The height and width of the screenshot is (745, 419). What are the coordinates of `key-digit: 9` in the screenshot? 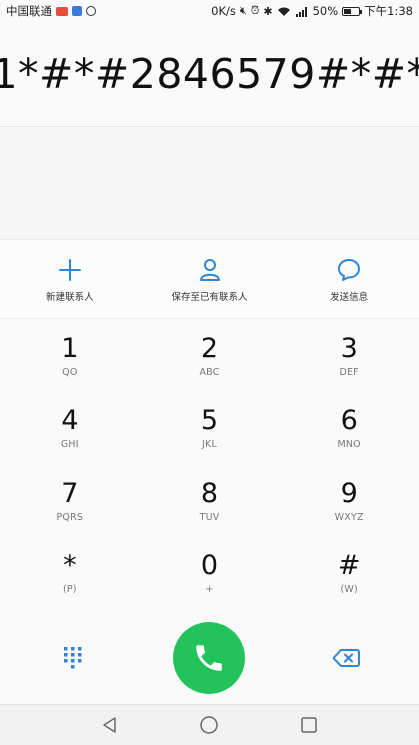 It's located at (349, 493).